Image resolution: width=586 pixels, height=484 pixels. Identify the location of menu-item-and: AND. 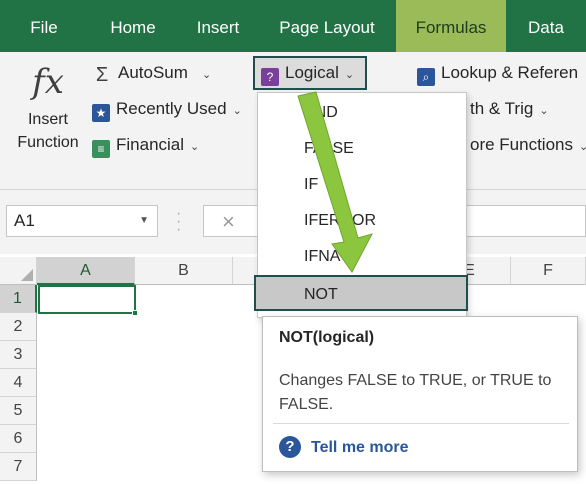
(362, 113).